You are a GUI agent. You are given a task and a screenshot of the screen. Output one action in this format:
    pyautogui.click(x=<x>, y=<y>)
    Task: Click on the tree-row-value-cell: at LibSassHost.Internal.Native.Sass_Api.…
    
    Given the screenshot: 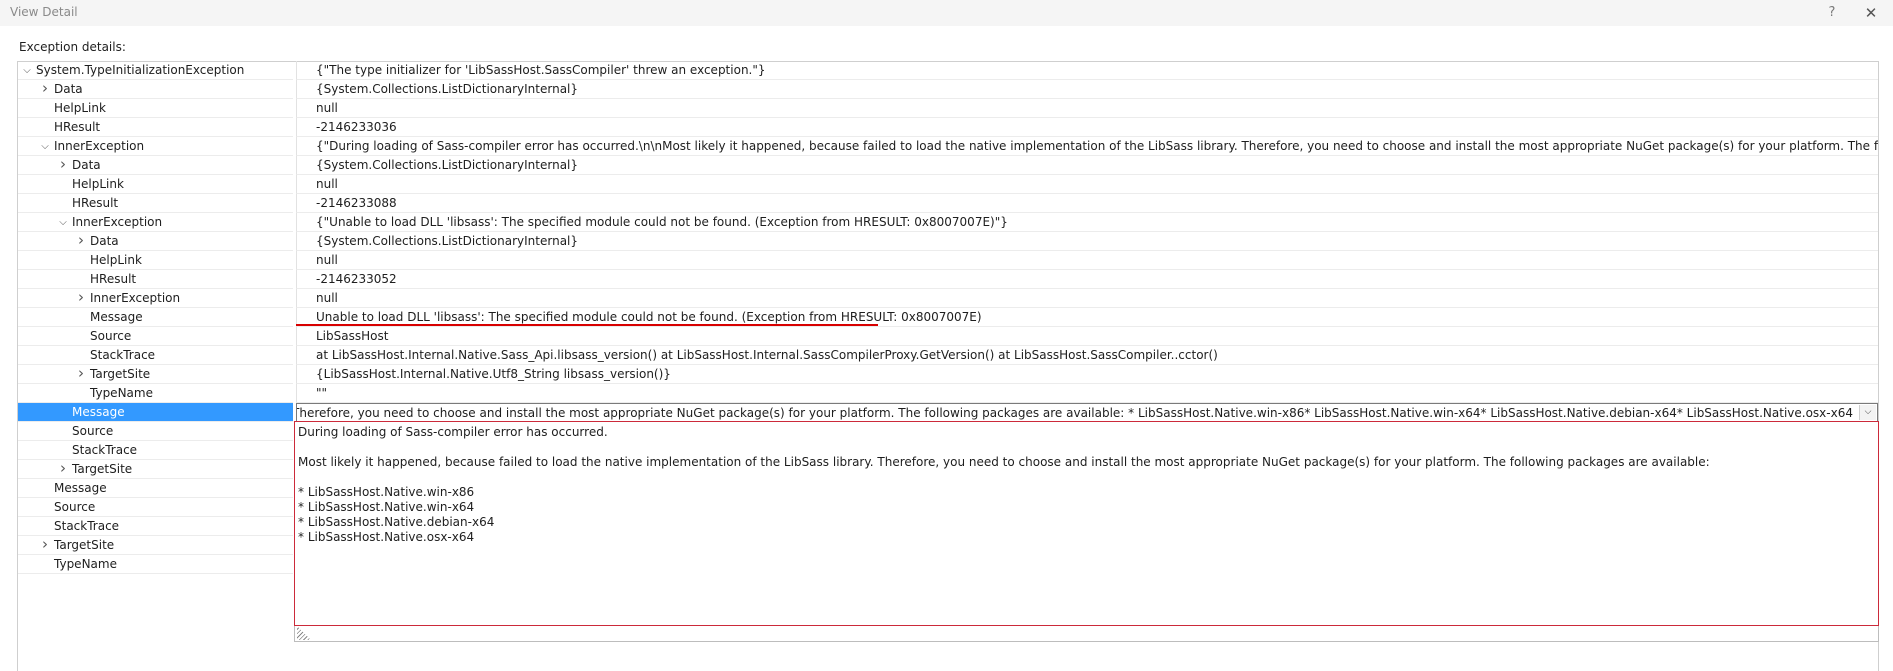 What is the action you would take?
    pyautogui.click(x=1087, y=355)
    